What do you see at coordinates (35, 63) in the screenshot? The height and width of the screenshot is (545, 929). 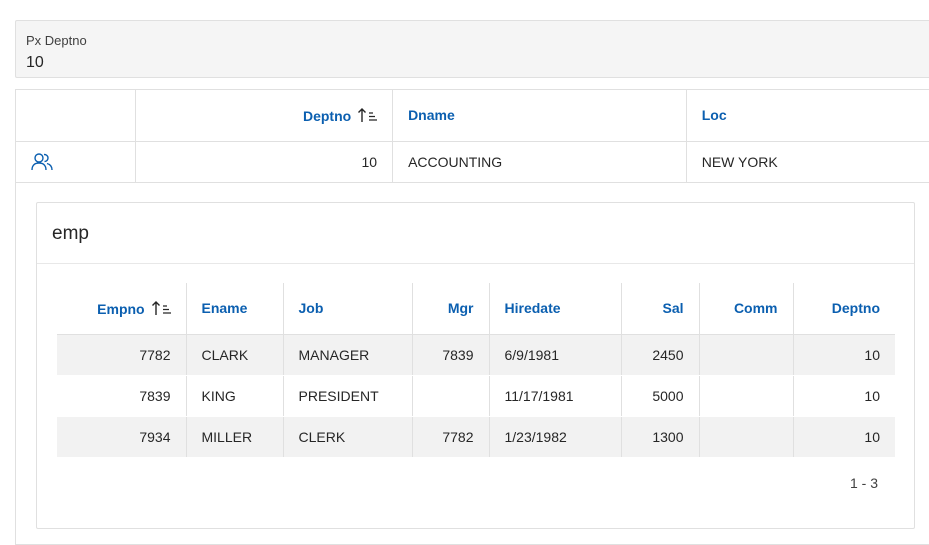 I see `px-deptno-value: 10` at bounding box center [35, 63].